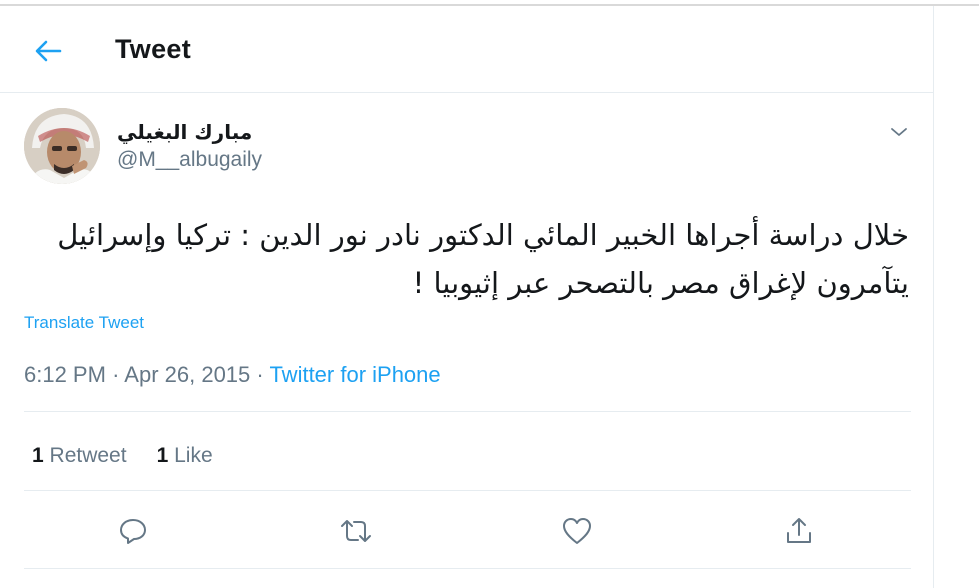 The width and height of the screenshot is (979, 588). I want to click on avatar-photo, so click(62, 146).